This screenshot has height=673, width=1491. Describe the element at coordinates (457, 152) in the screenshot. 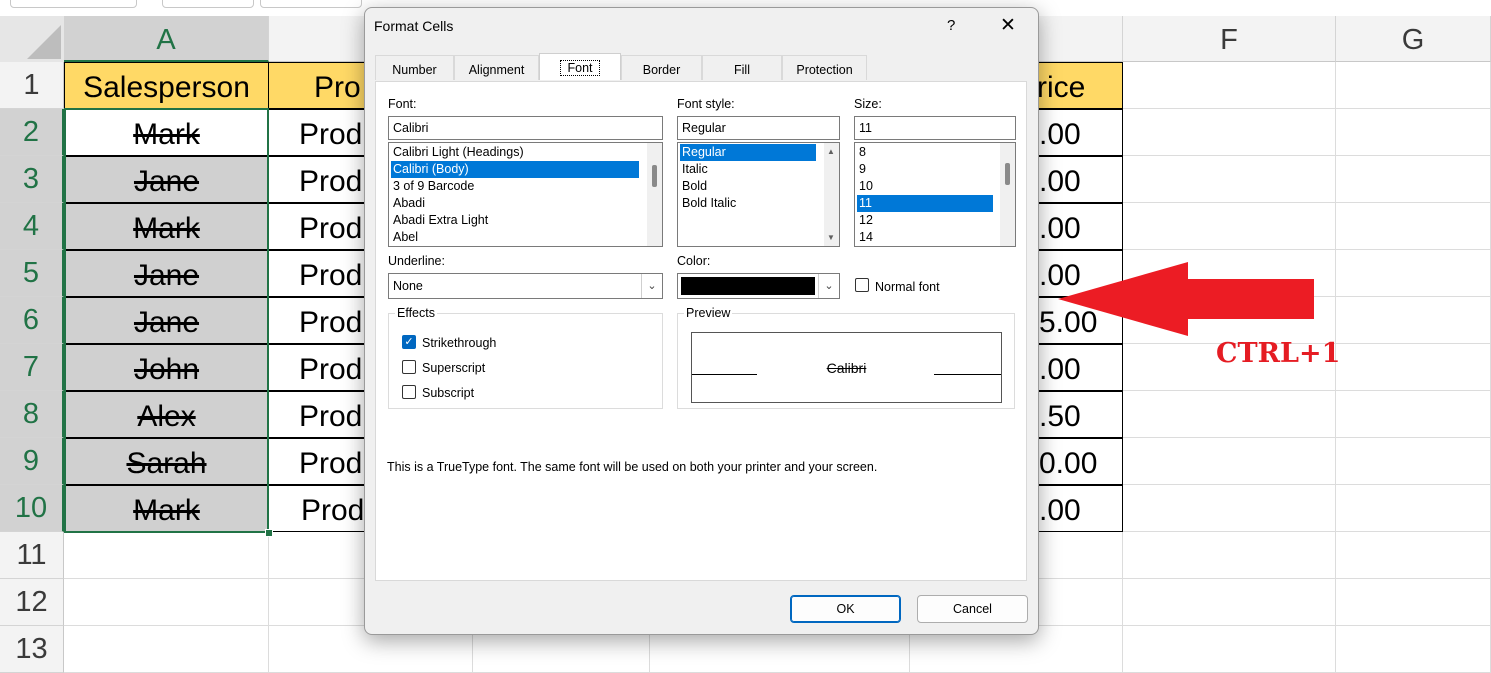

I see `font-list-item: Calibri Light (Headings)` at that location.